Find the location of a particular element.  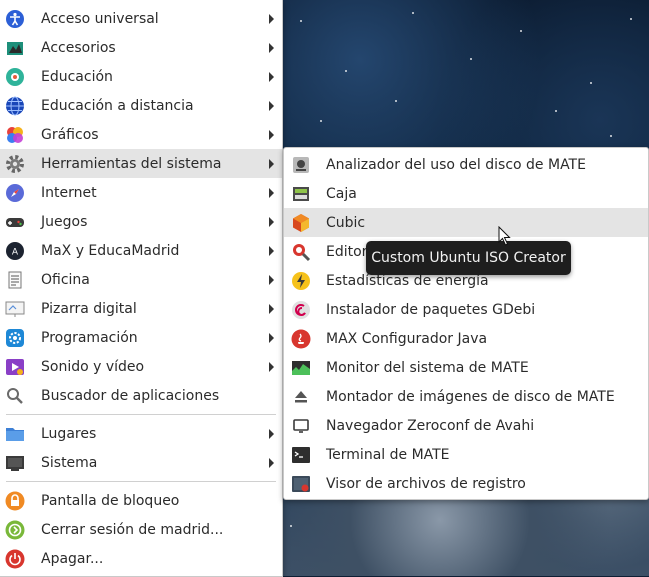

folder-icon is located at coordinates (15, 434).